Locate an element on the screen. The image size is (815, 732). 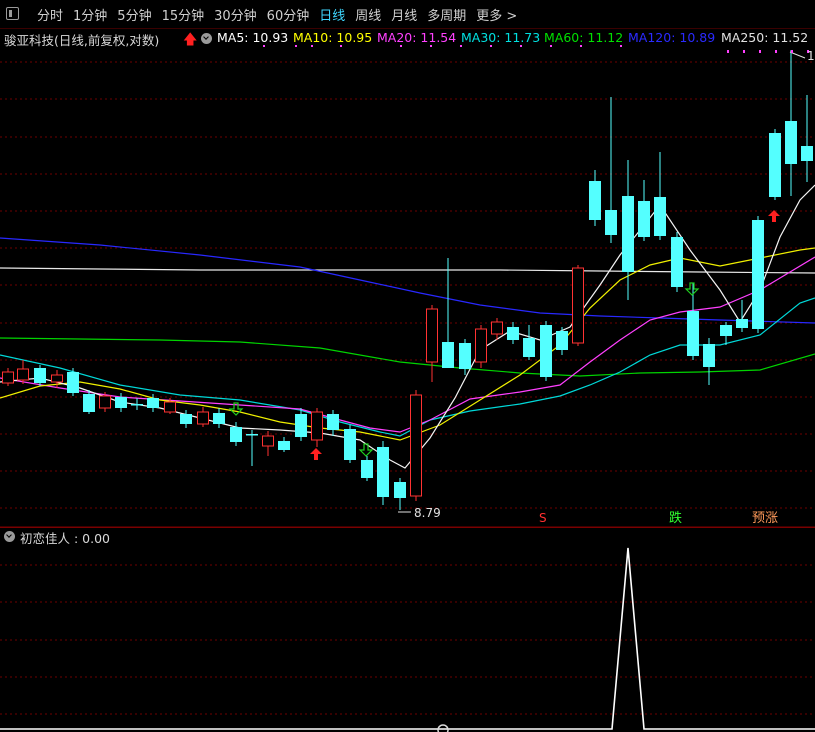
signal-die-label: 跌 is located at coordinates (675, 518).